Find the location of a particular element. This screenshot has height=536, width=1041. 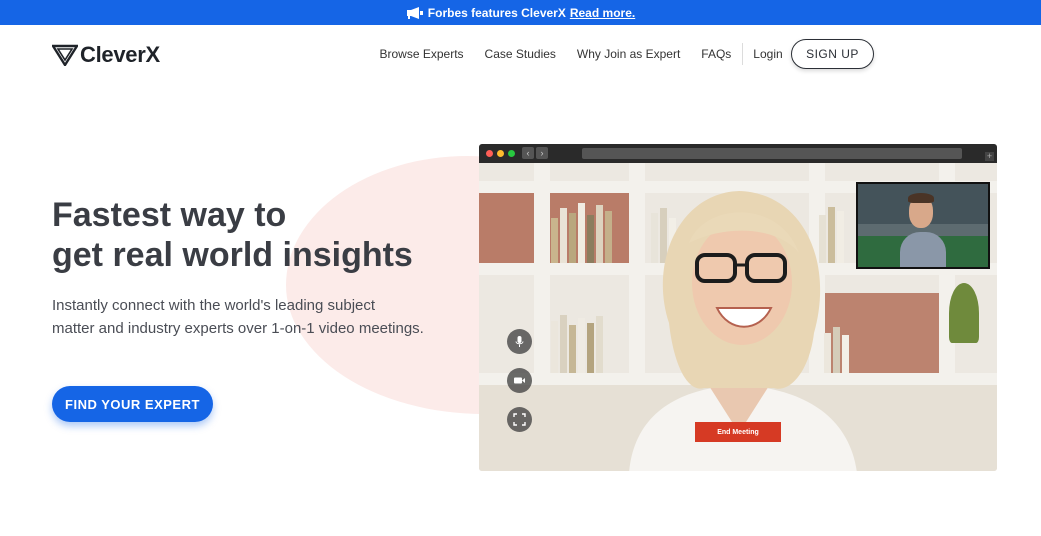

microphone-button is located at coordinates (519, 341).